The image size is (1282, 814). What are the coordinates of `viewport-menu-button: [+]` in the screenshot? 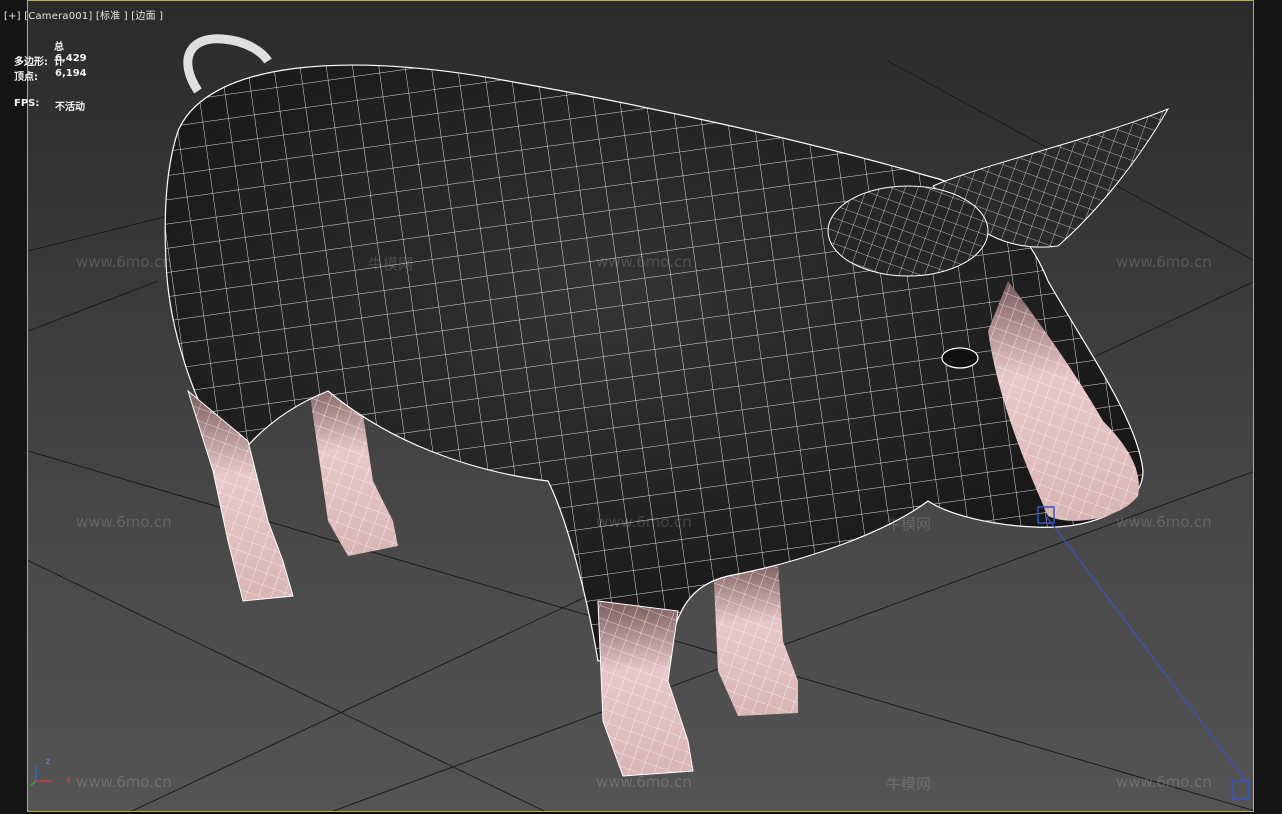 It's located at (12, 16).